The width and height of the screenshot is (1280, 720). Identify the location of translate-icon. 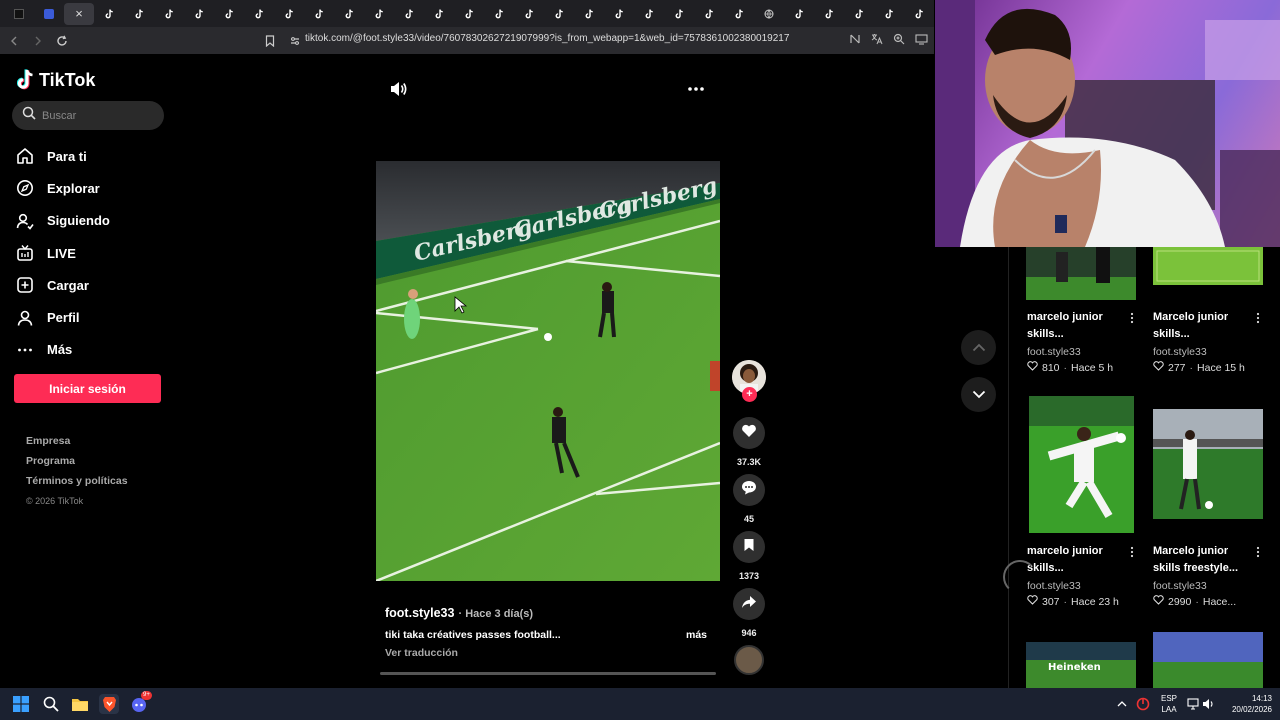
(877, 39).